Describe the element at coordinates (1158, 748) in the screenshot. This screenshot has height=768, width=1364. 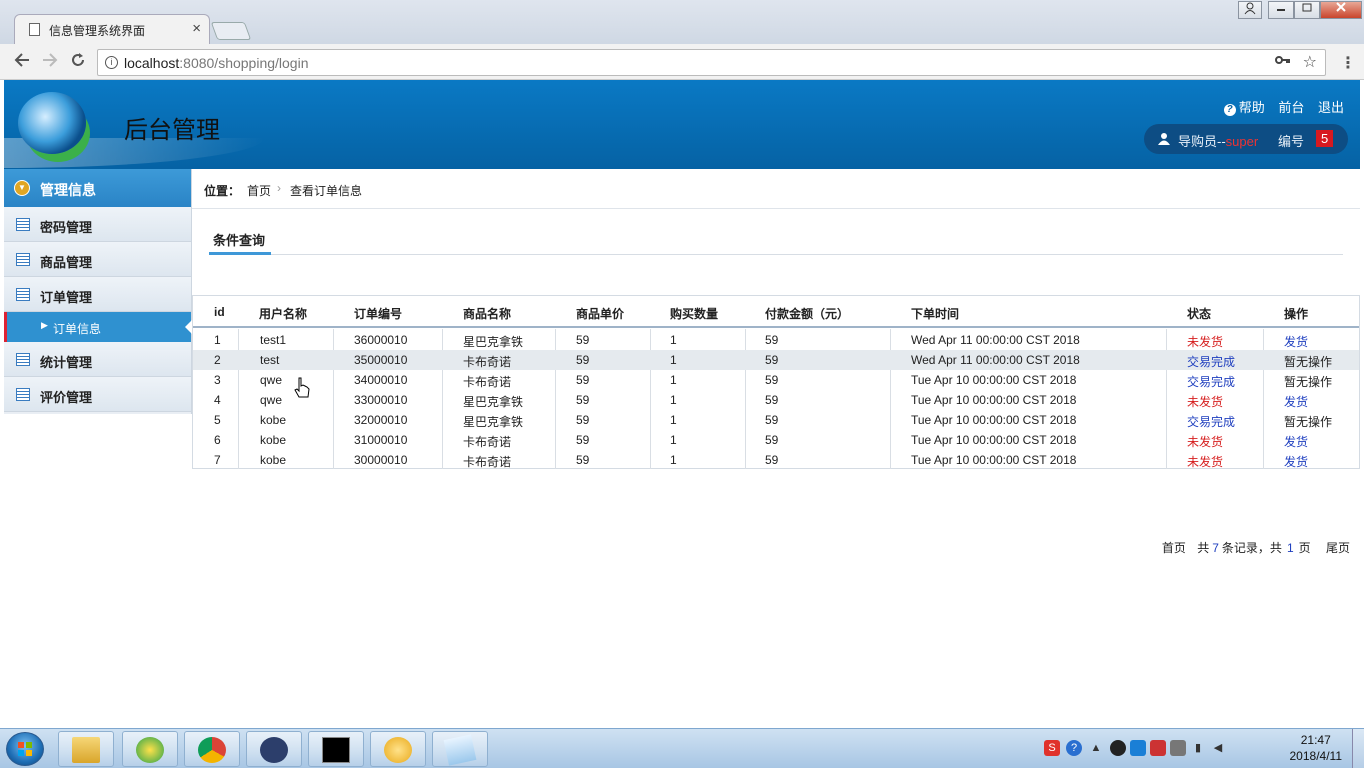
I see `flag-icon` at that location.